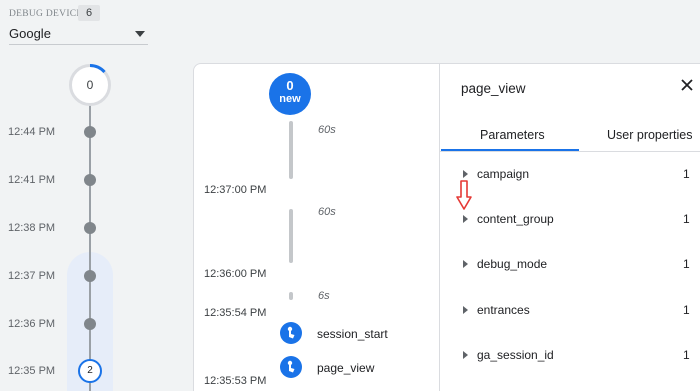 The height and width of the screenshot is (391, 700). I want to click on tab-user-properties: User properties, so click(649, 135).